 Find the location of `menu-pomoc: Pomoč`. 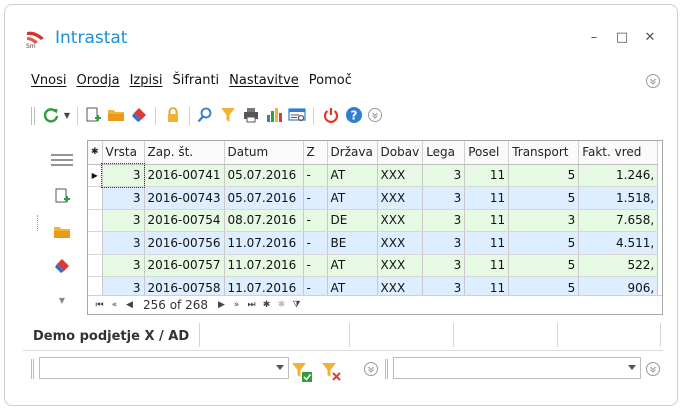

menu-pomoc: Pomoč is located at coordinates (330, 83).